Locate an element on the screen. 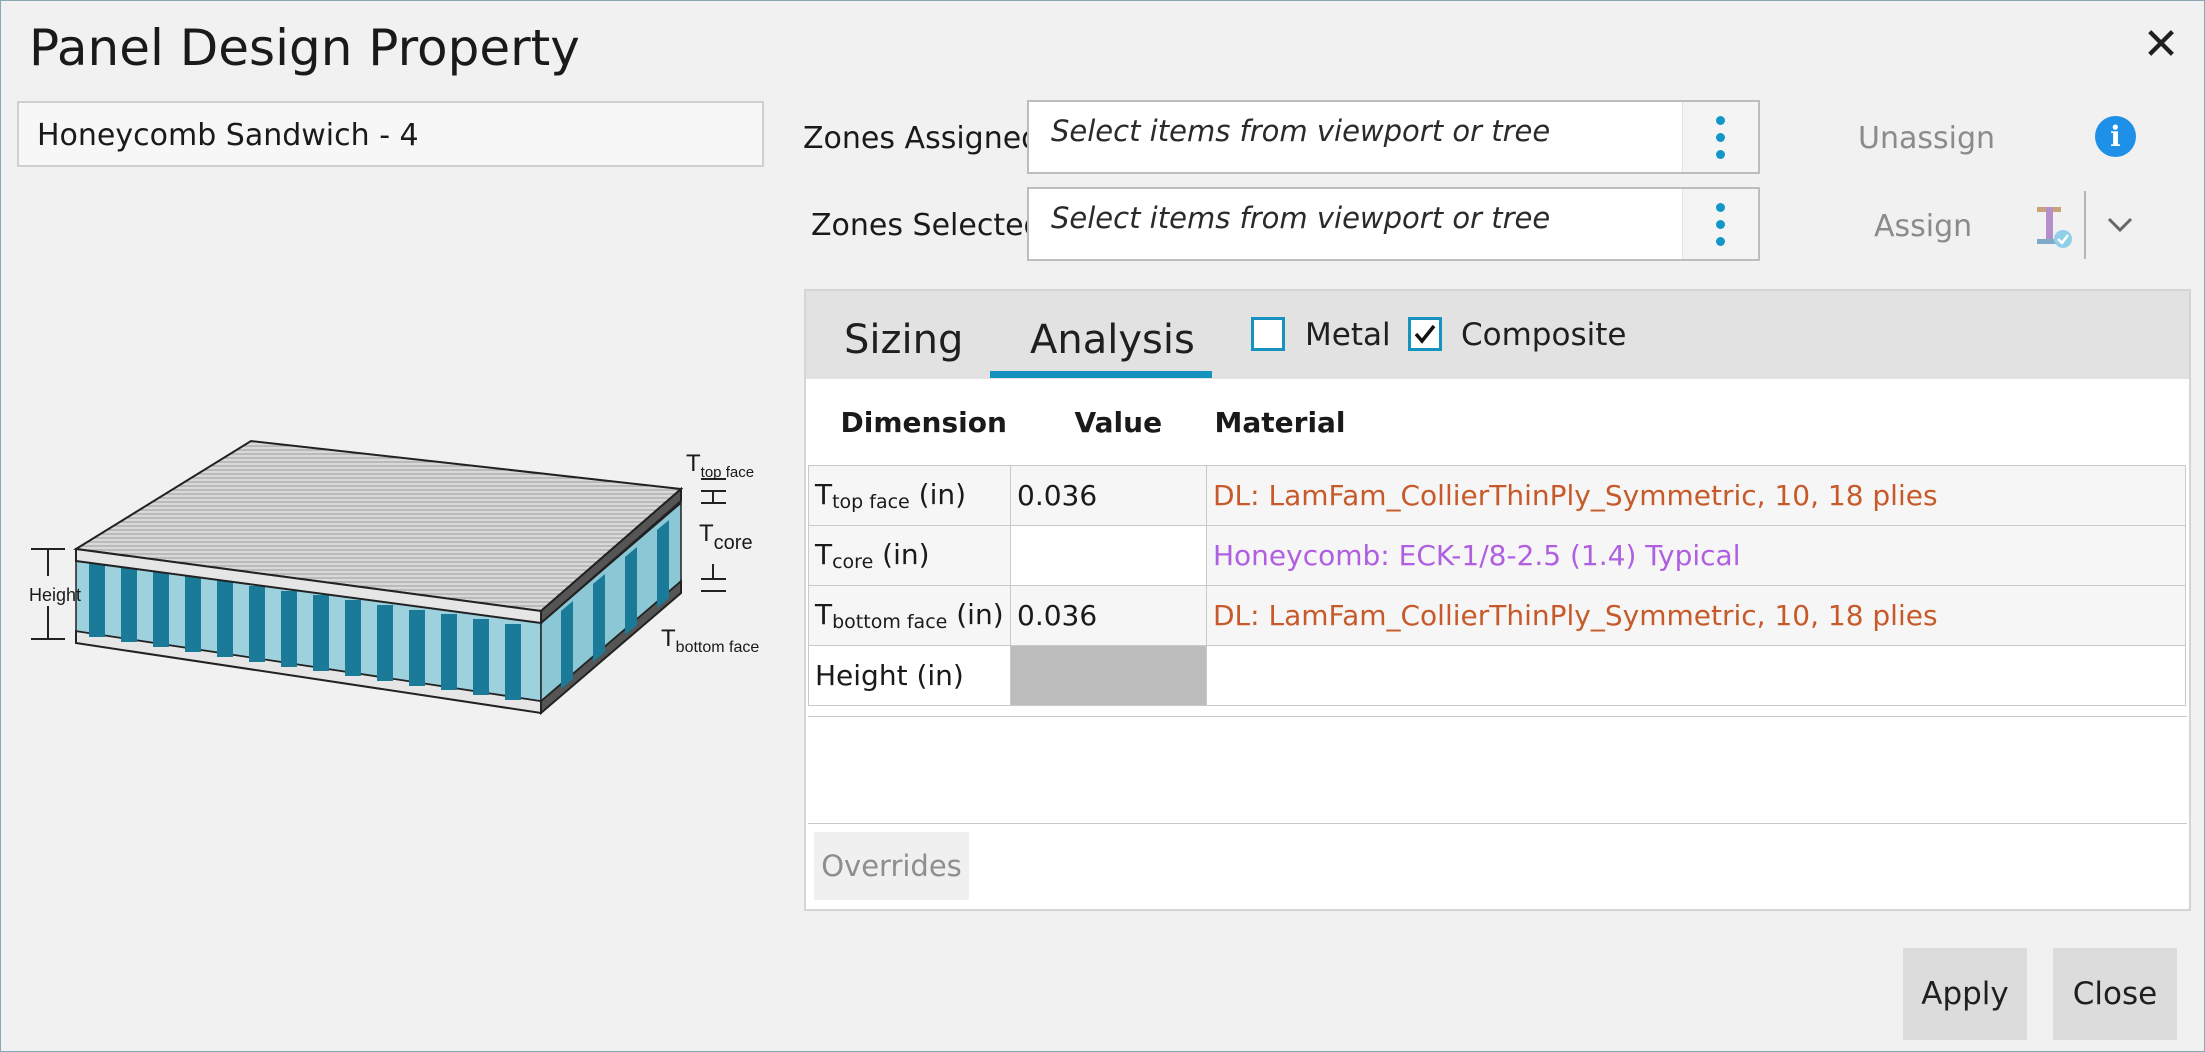  material-header: Material is located at coordinates (1696, 422).